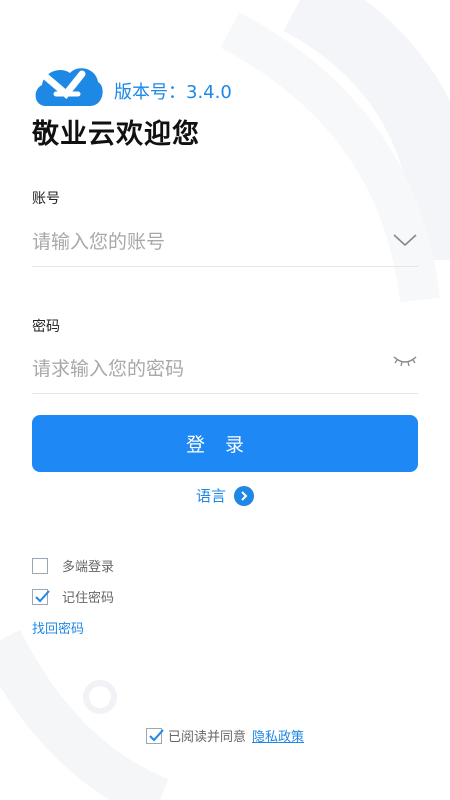 The height and width of the screenshot is (800, 450). I want to click on login-button: 登录, so click(225, 443).